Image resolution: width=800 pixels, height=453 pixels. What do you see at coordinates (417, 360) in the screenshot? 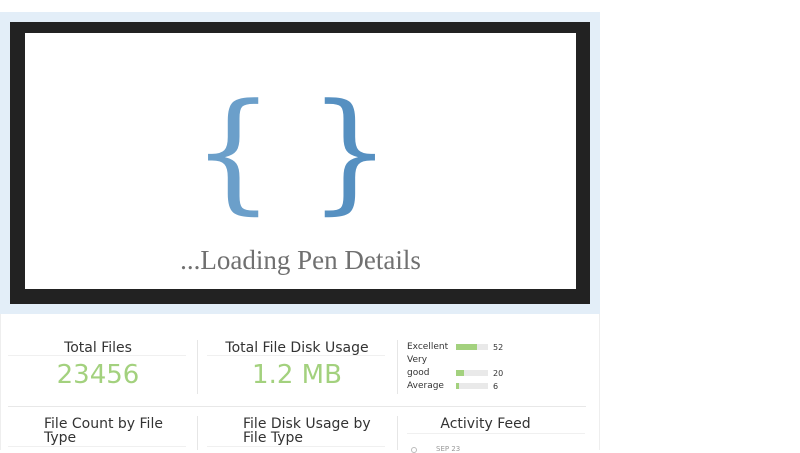
I see `rating-label-very: Very` at bounding box center [417, 360].